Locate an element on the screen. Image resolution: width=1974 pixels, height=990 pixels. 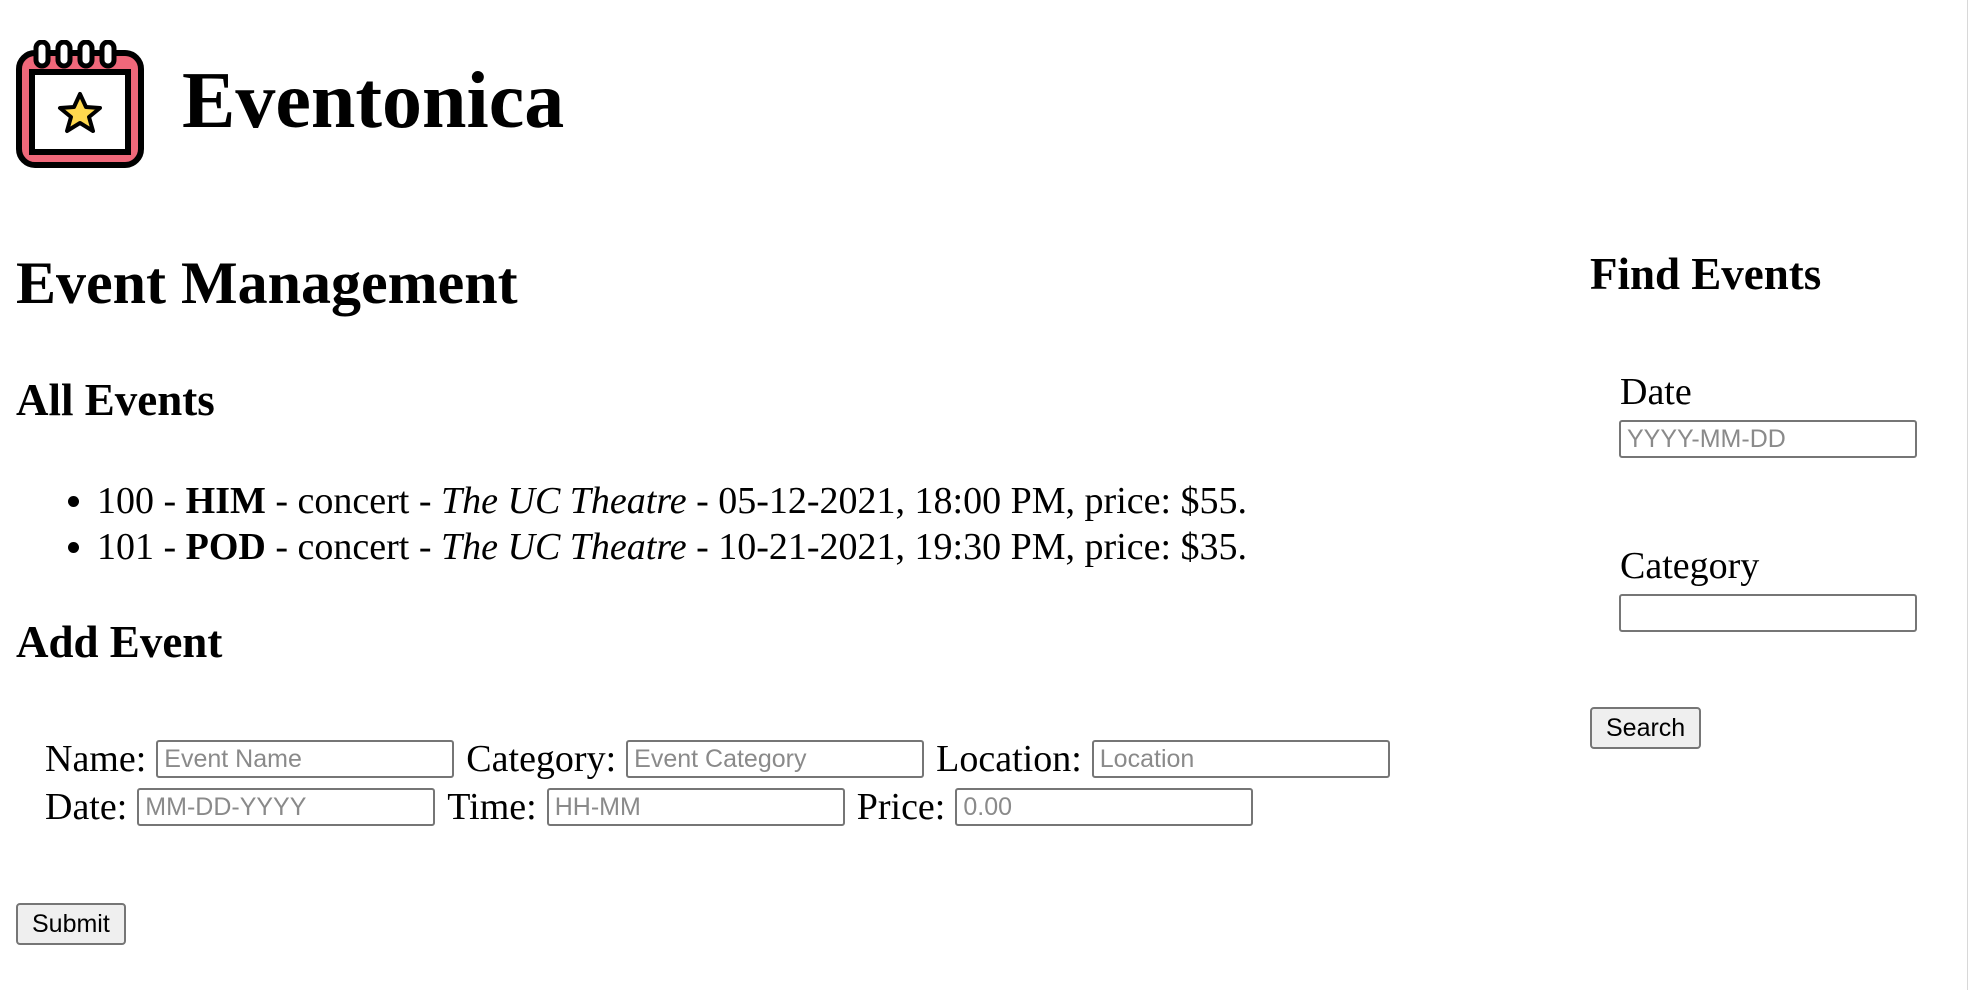
event-category-input is located at coordinates (775, 759).